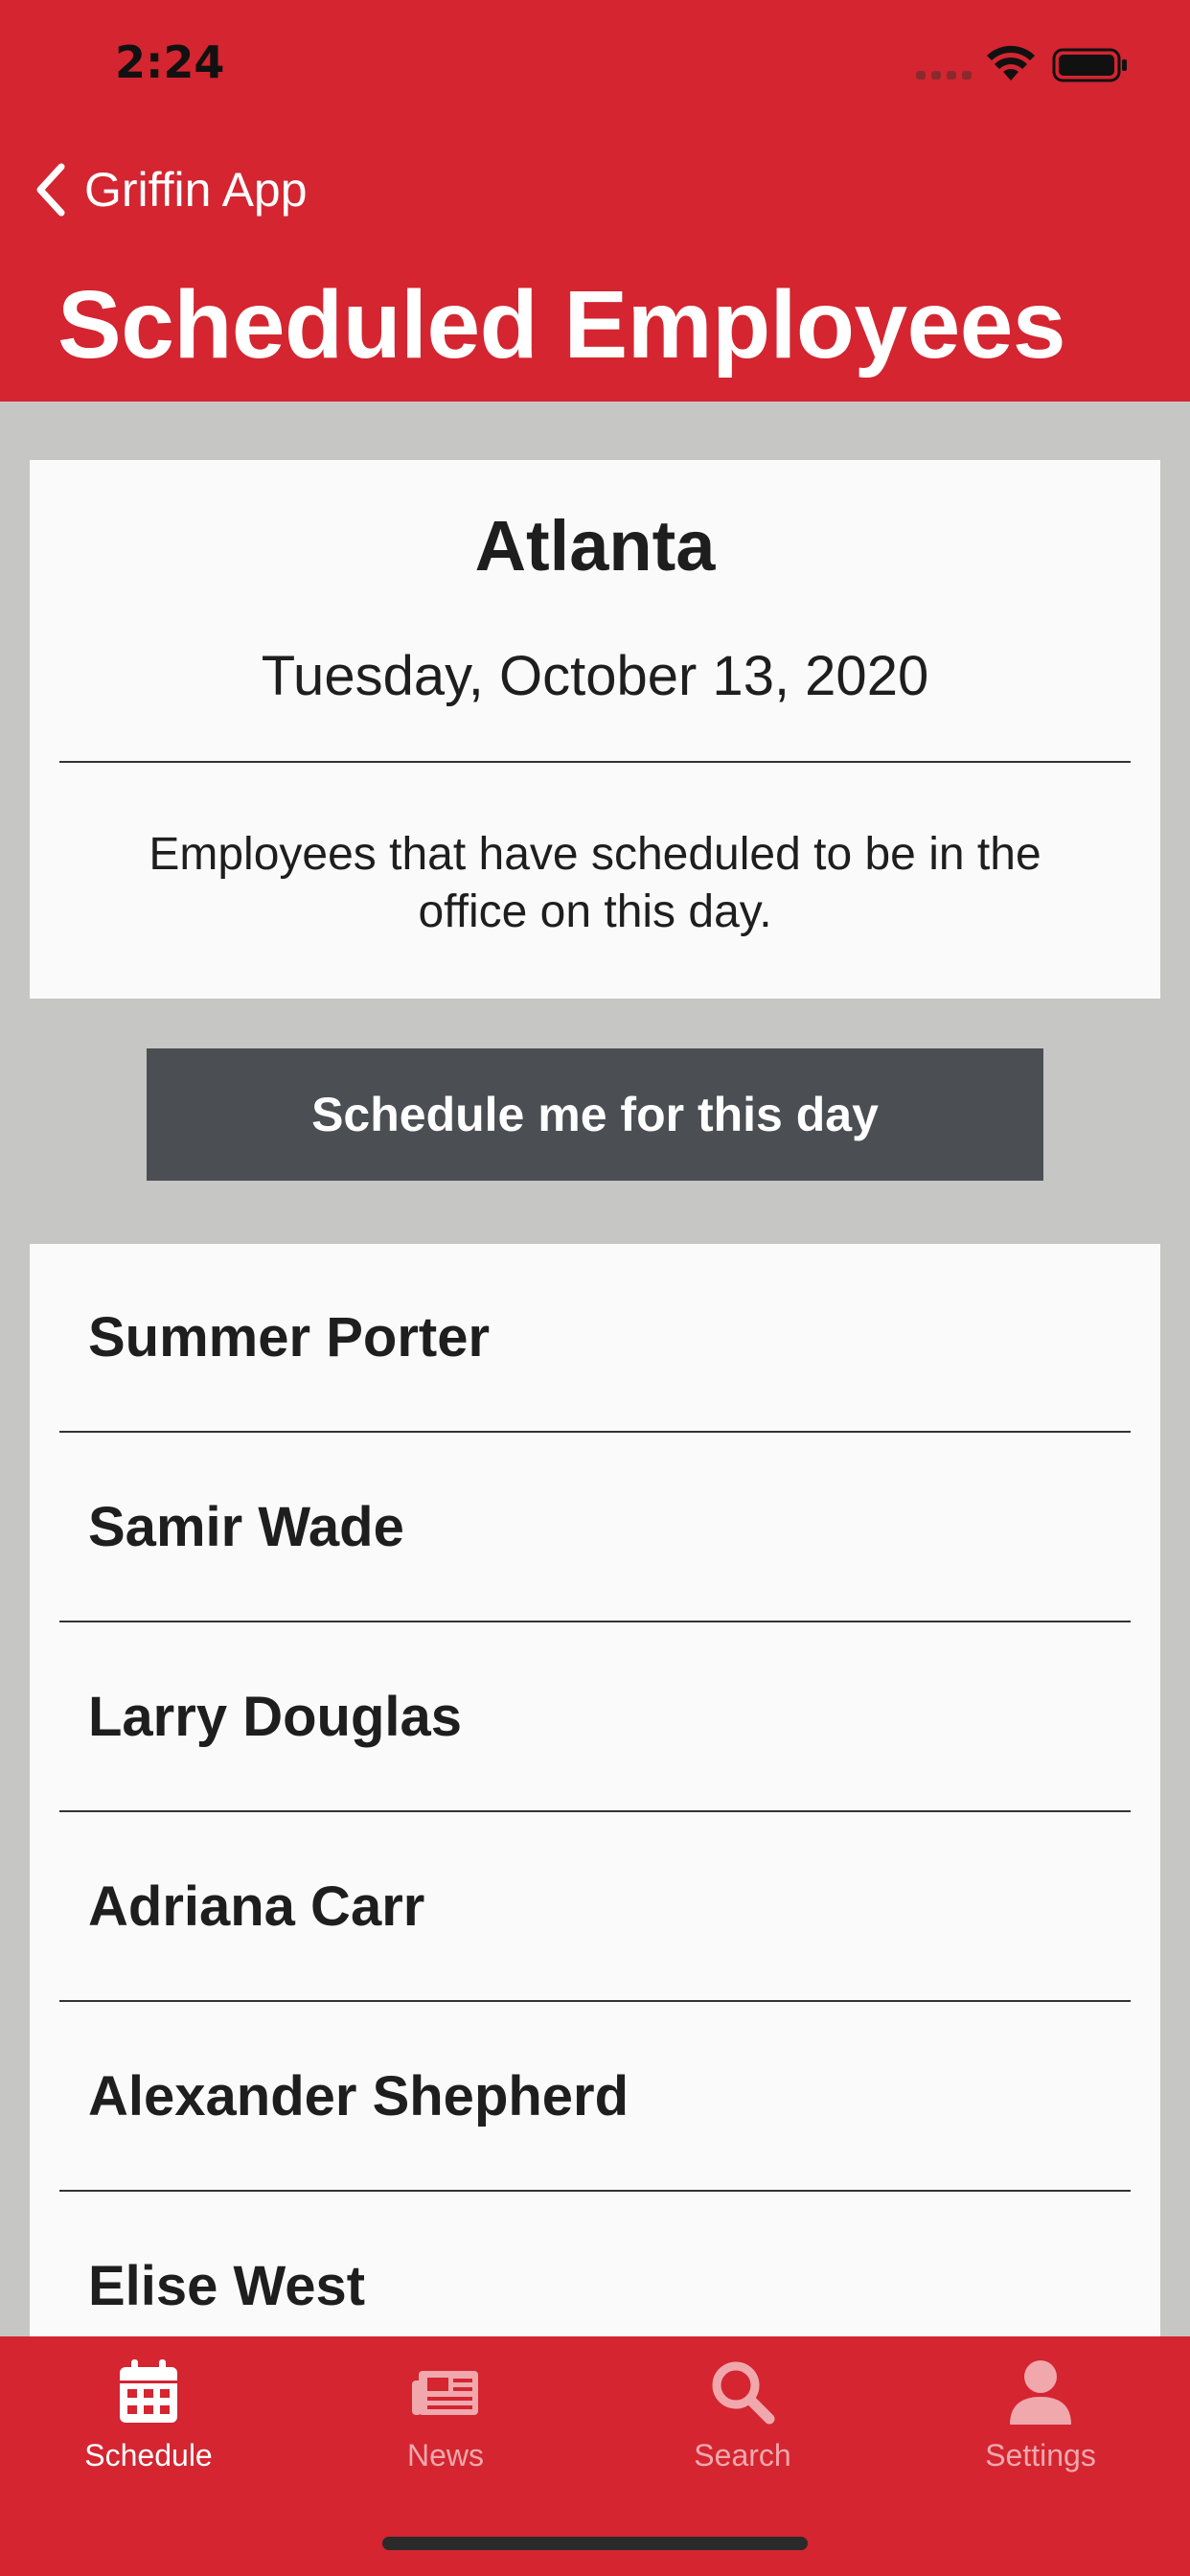 Image resolution: width=1190 pixels, height=2576 pixels. What do you see at coordinates (591, 1906) in the screenshot?
I see `employee-list-item: Adriana Carr` at bounding box center [591, 1906].